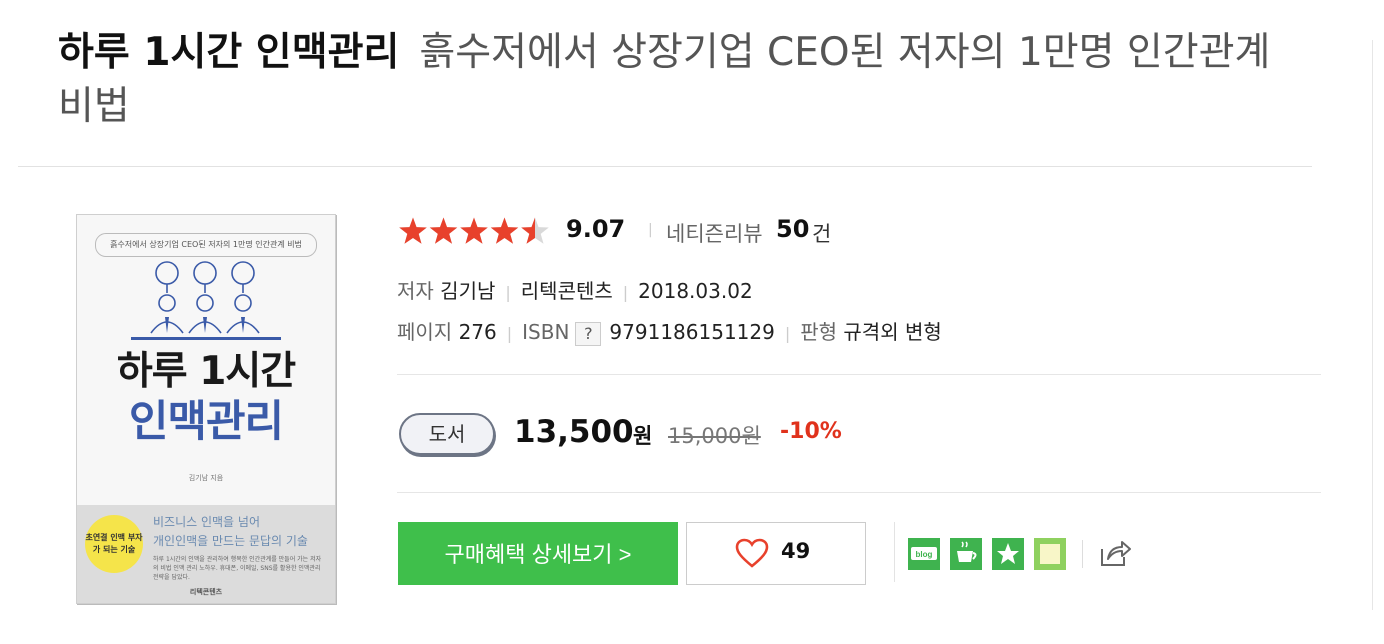 The width and height of the screenshot is (1384, 644). Describe the element at coordinates (415, 291) in the screenshot. I see `author-label: 저자` at that location.